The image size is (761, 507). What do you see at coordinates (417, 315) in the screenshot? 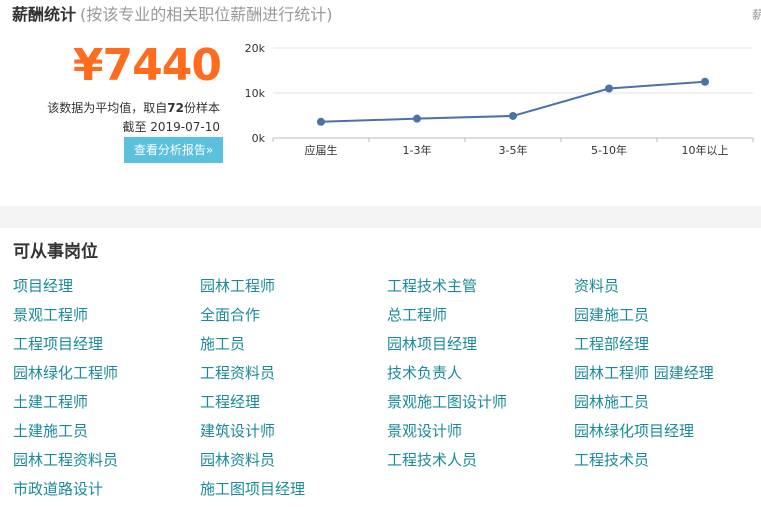
I see `position-link: 总工程师` at bounding box center [417, 315].